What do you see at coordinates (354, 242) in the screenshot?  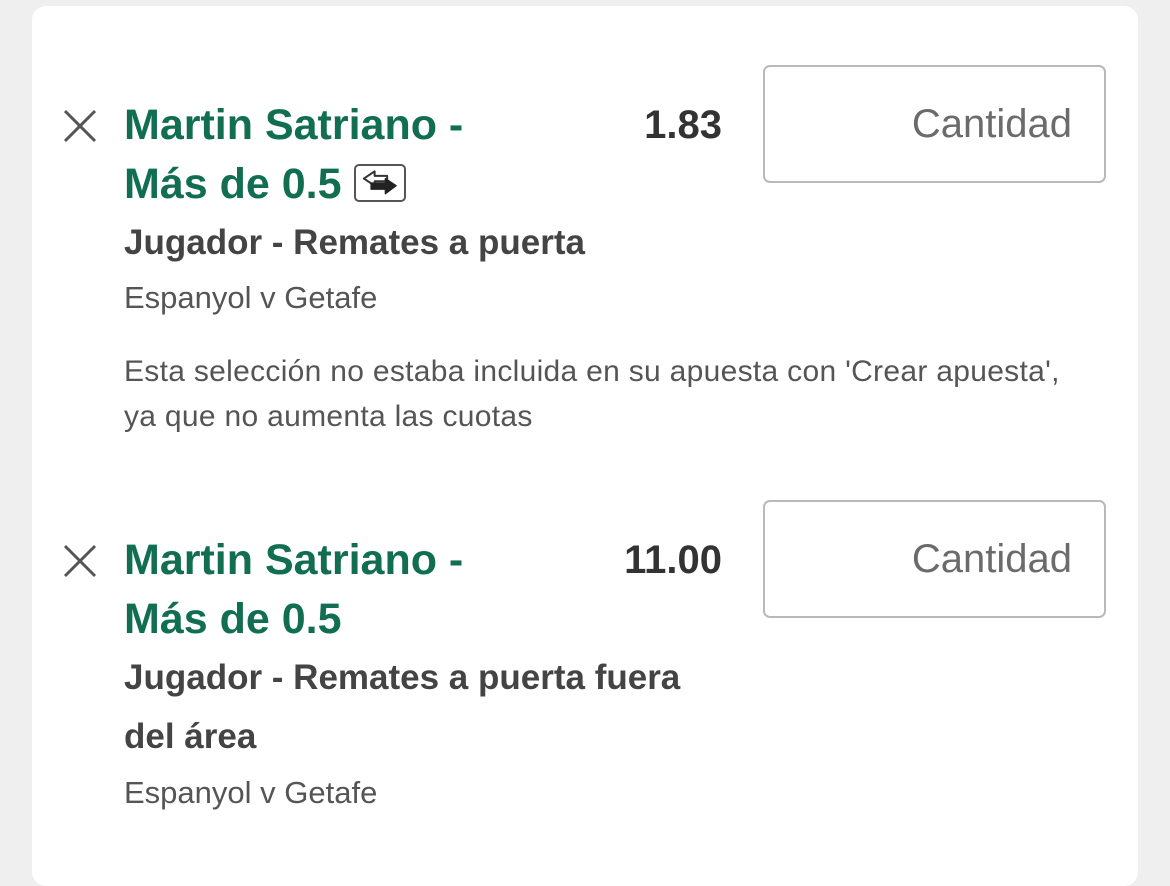 I see `market-name: Jugador - Remates a puerta` at bounding box center [354, 242].